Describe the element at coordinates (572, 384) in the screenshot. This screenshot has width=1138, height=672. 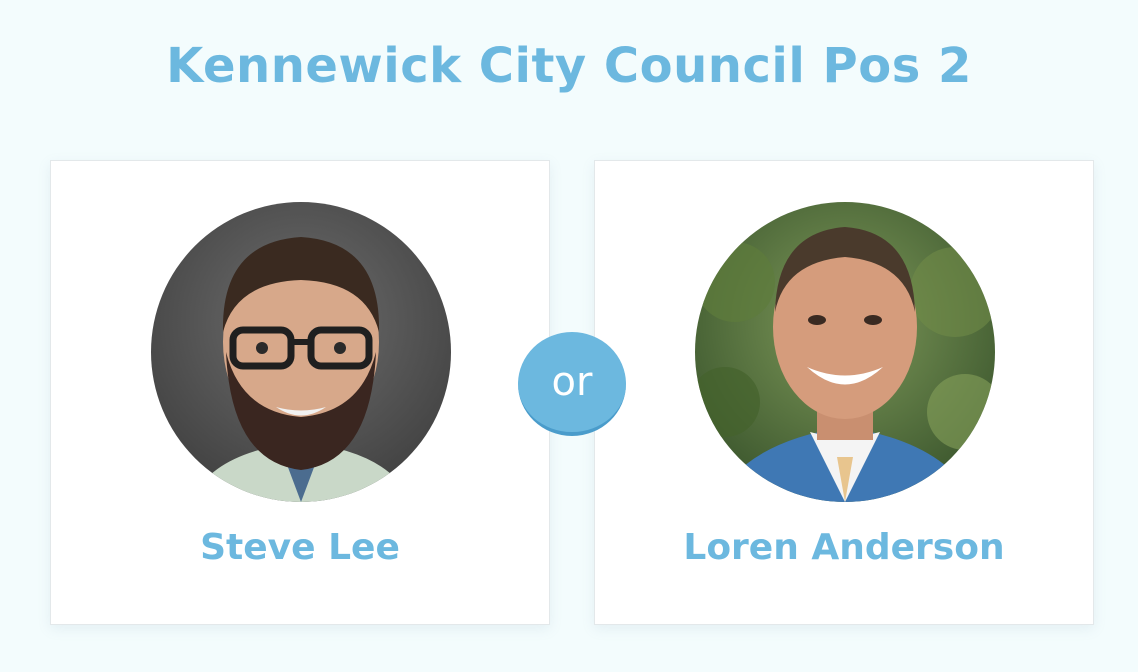
I see `or-badge: or` at that location.